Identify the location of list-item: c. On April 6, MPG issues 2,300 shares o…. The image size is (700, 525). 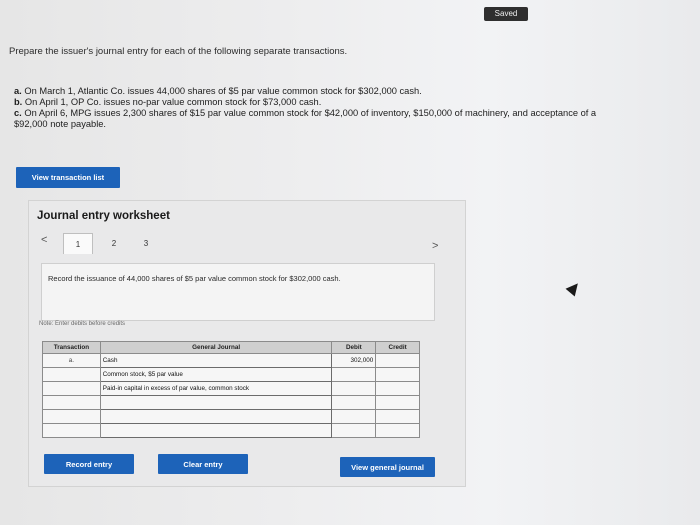
(319, 119).